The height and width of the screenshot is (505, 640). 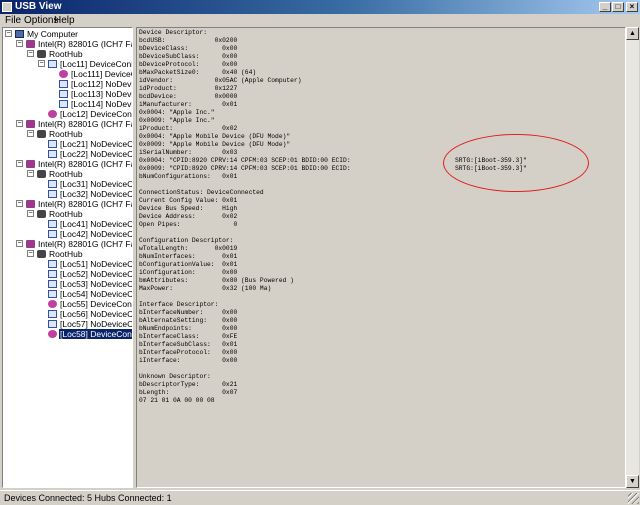 What do you see at coordinates (618, 7) in the screenshot?
I see `maximize-button: □` at bounding box center [618, 7].